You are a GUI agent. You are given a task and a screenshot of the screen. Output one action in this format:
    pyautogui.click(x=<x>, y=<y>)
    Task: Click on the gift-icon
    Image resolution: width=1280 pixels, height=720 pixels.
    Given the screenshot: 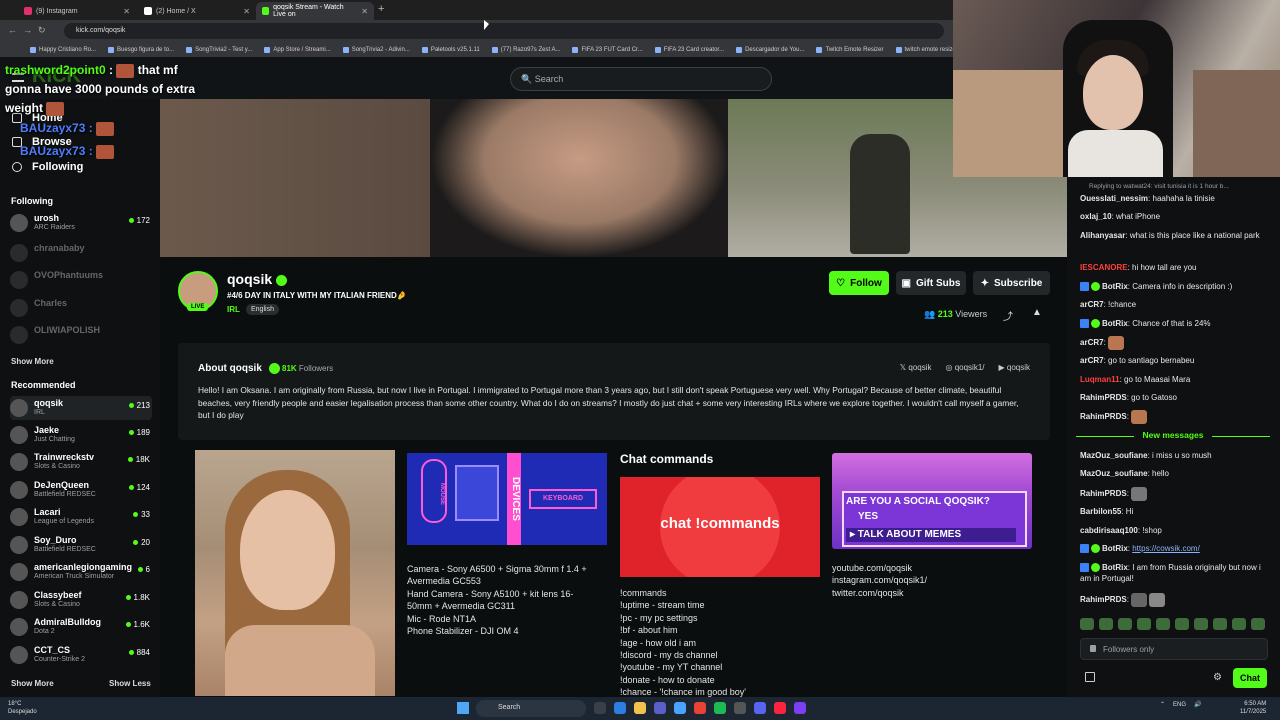 What is the action you would take?
    pyautogui.click(x=1090, y=677)
    